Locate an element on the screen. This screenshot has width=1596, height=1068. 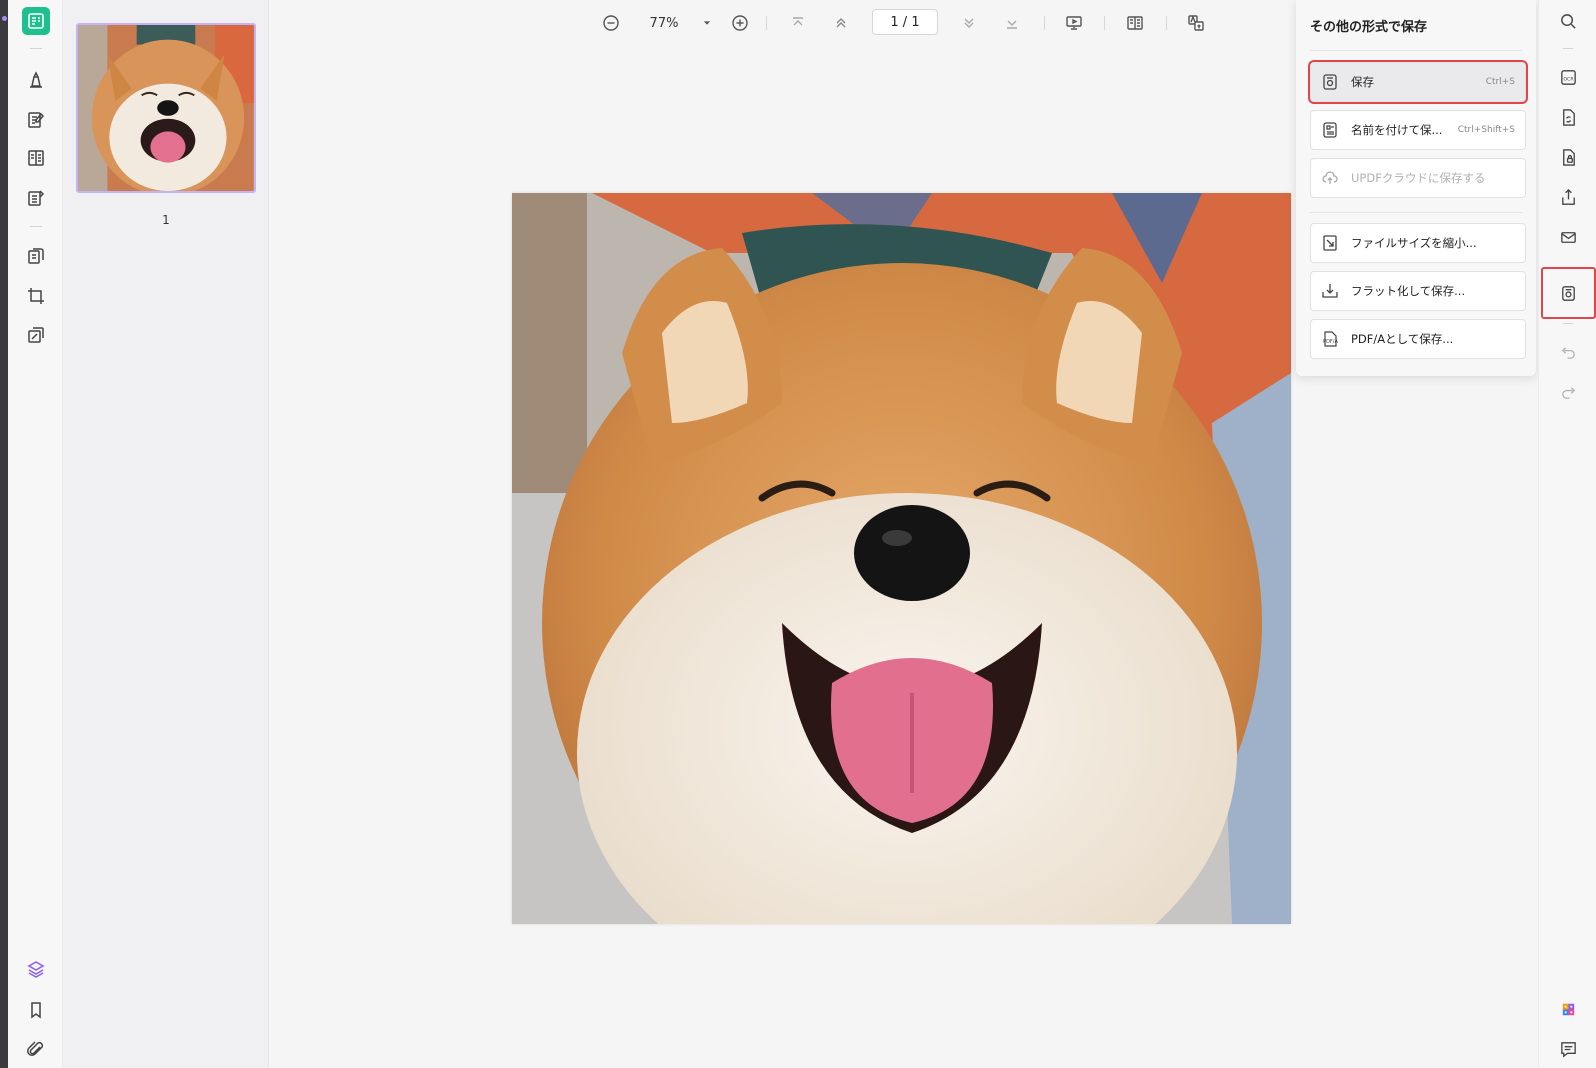
right-toolbar-highlight is located at coordinates (1568, 293).